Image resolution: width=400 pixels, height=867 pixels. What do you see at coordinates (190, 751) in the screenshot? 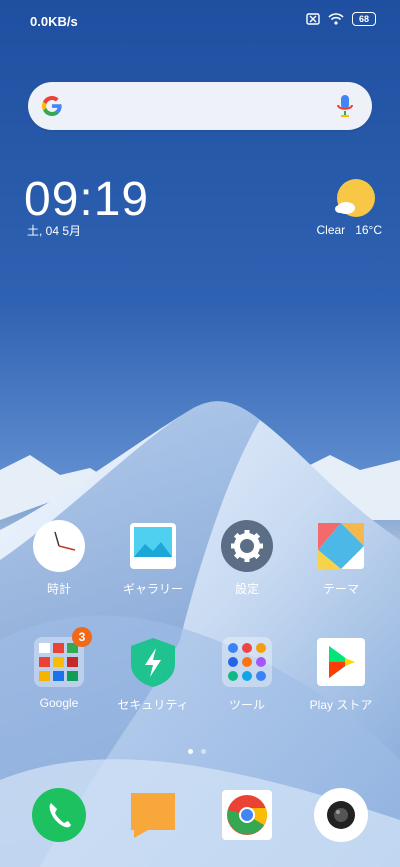
I see `page-dot-active` at bounding box center [190, 751].